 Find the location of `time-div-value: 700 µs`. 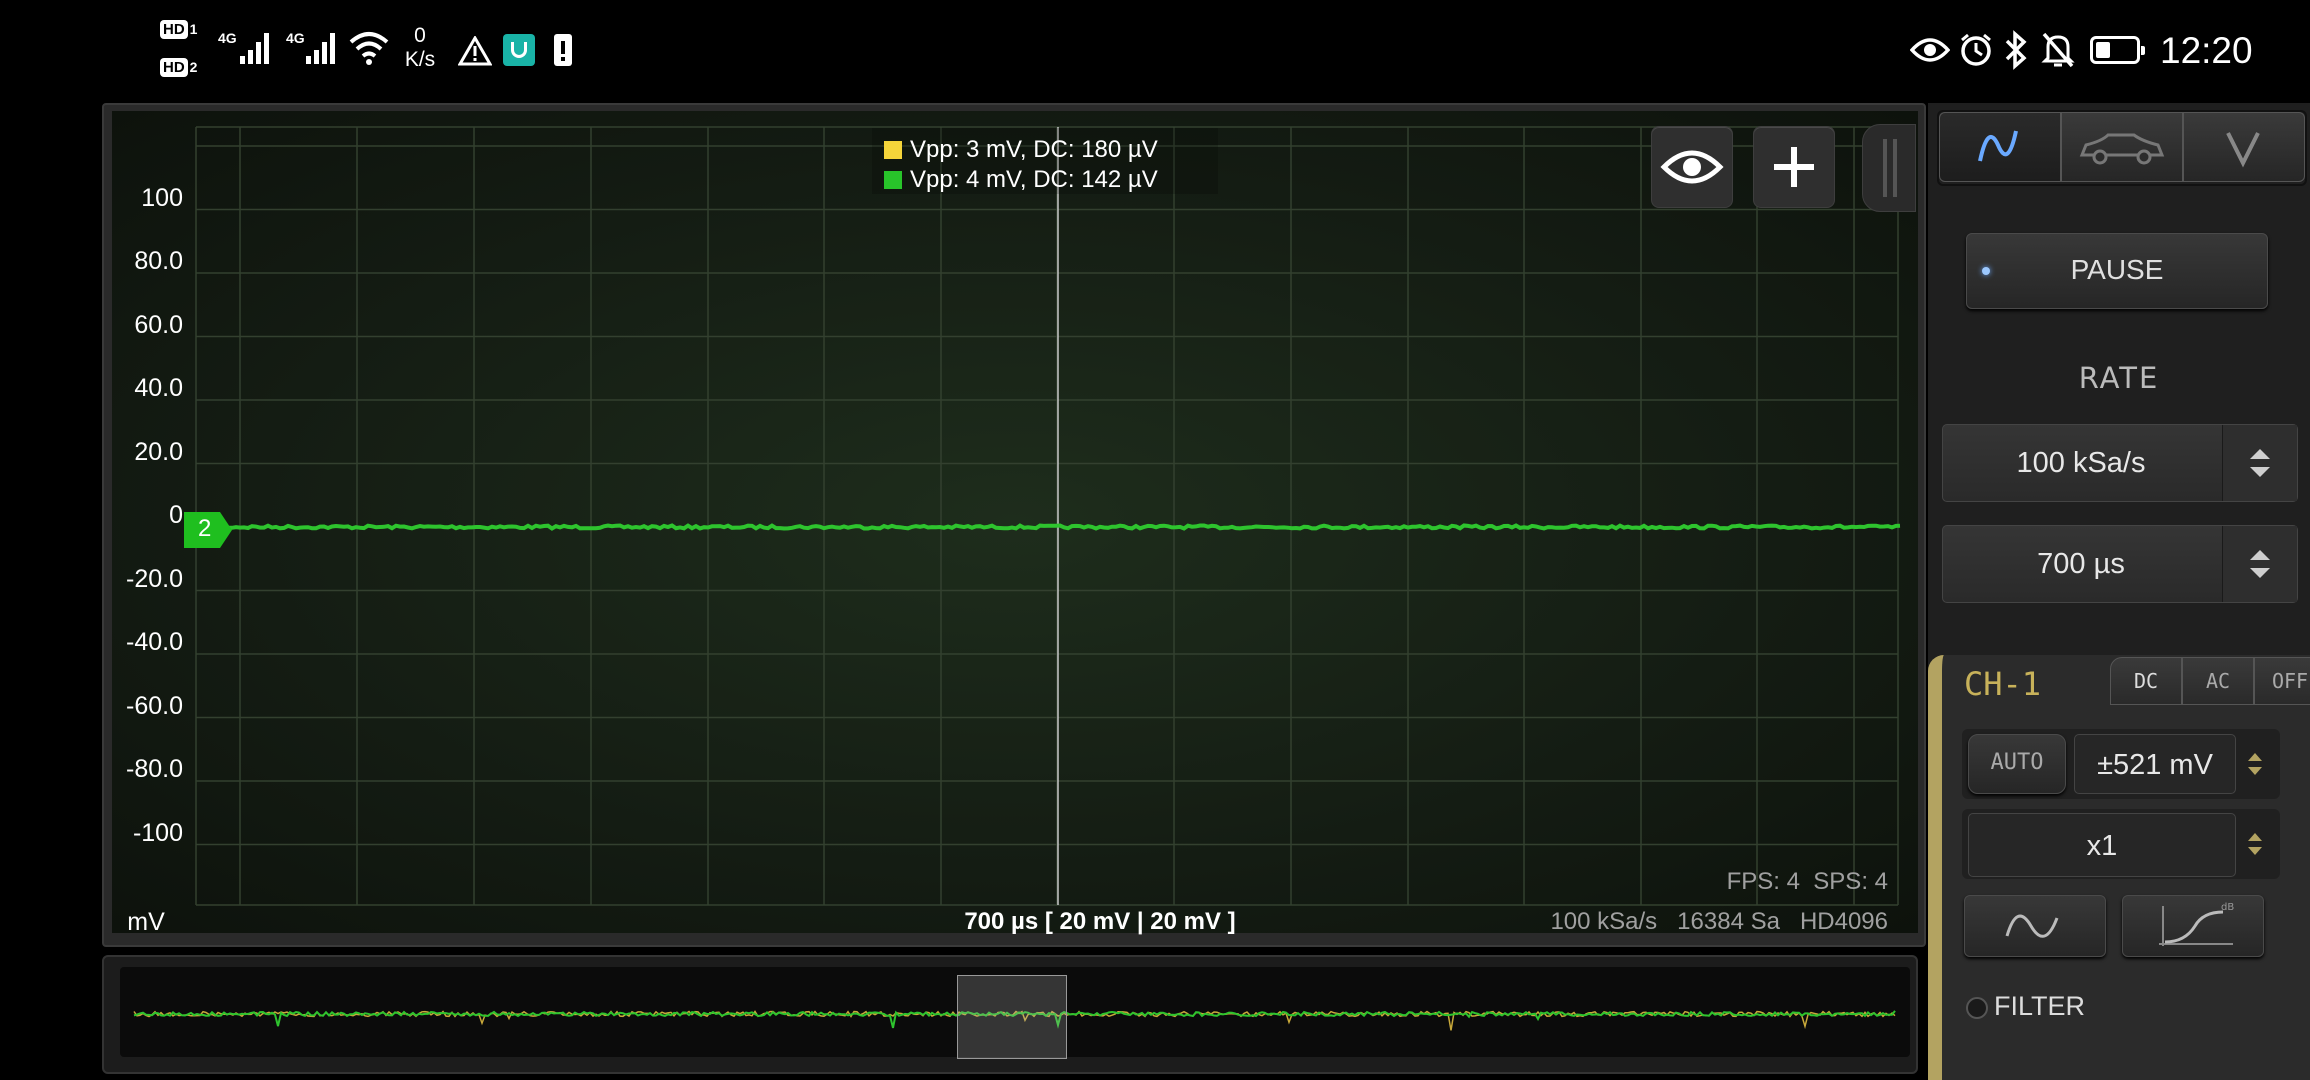

time-div-value: 700 µs is located at coordinates (2081, 564).